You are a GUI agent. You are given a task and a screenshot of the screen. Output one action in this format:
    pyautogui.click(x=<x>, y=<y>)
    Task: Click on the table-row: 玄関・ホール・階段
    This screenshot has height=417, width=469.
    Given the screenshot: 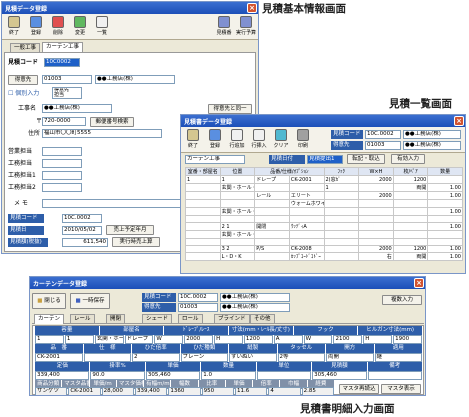 What is the action you would take?
    pyautogui.click(x=324, y=234)
    